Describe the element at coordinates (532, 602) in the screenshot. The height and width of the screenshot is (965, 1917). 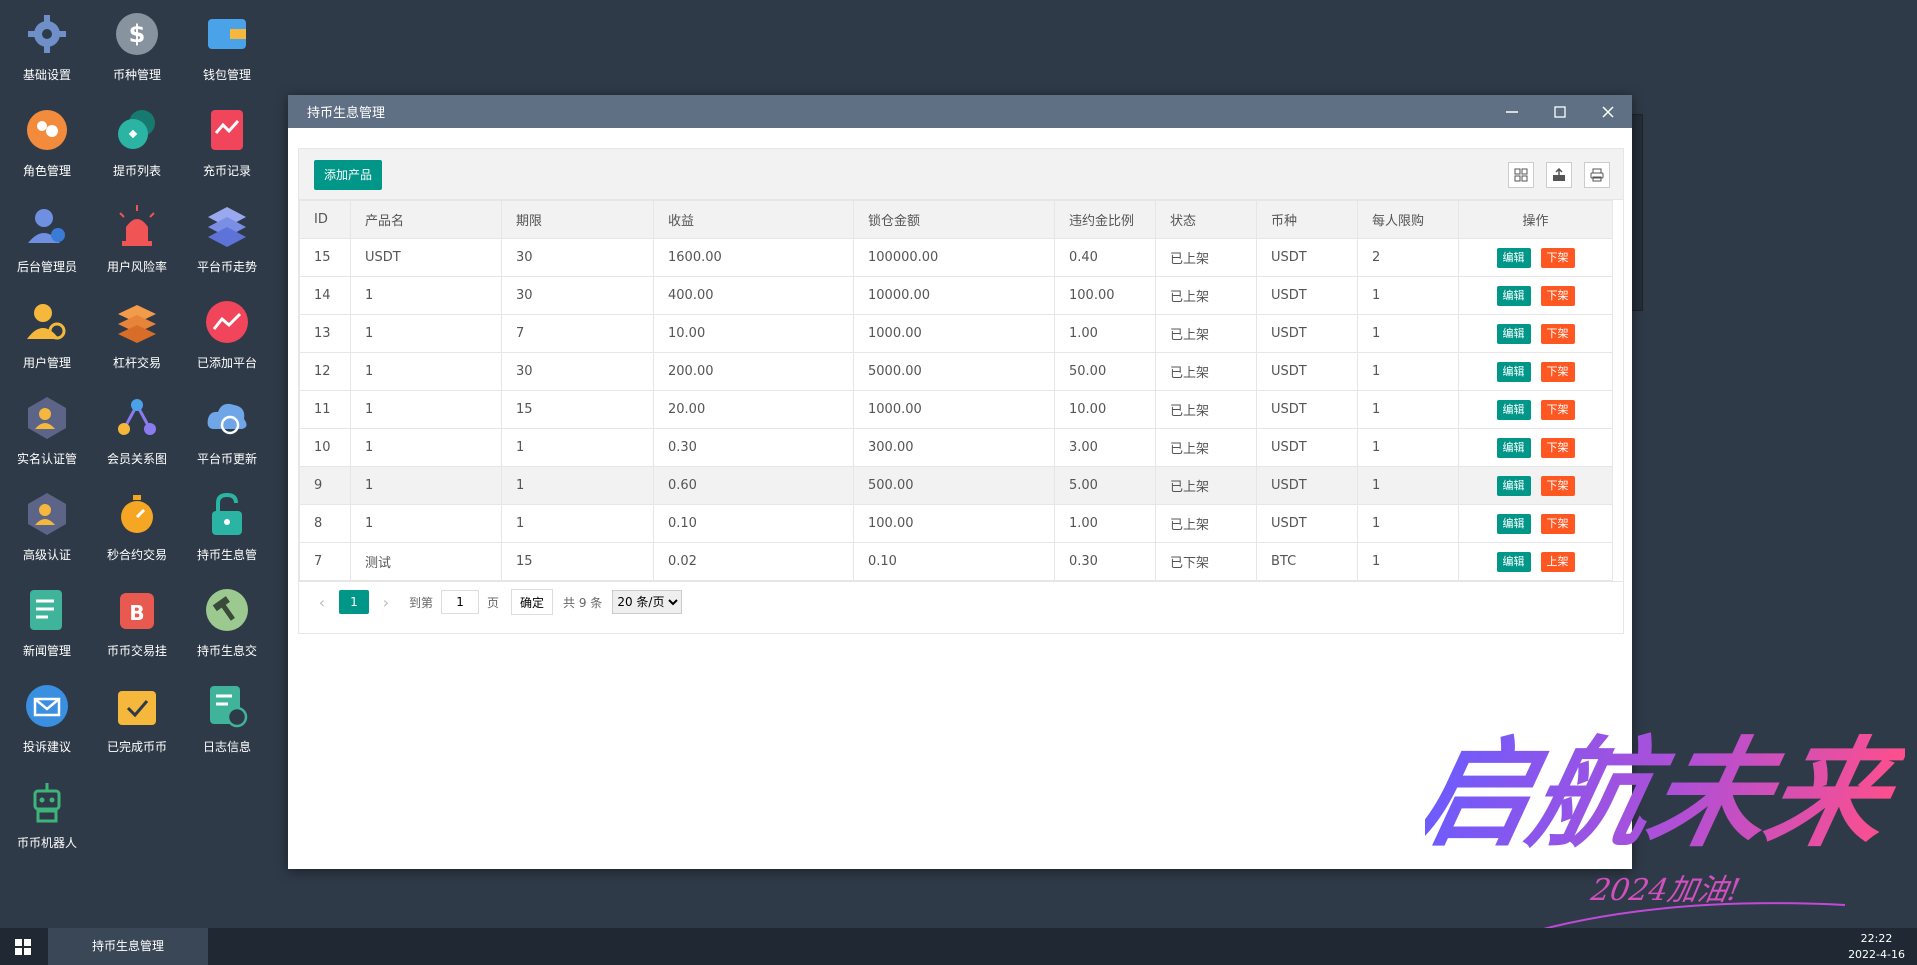
I see `goto-confirm-button: 确定` at that location.